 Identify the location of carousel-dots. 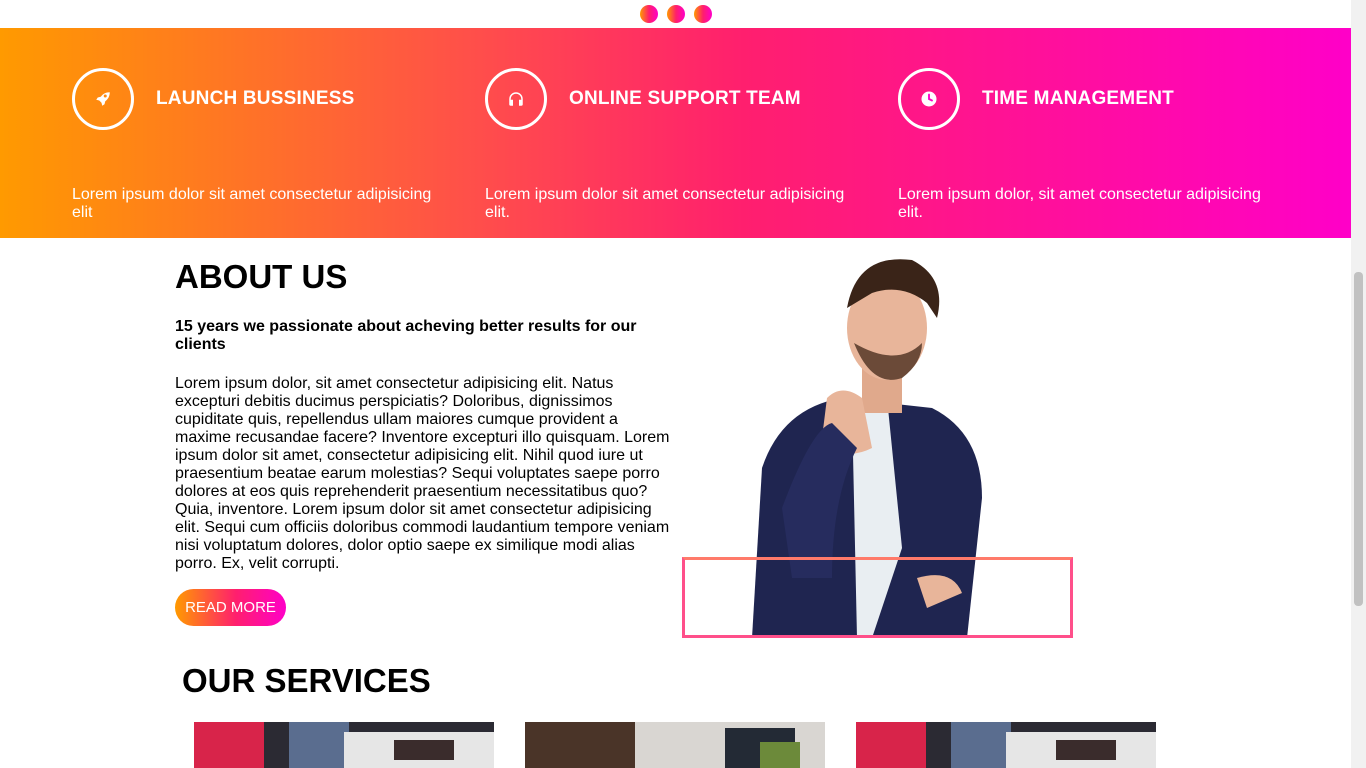
(676, 14).